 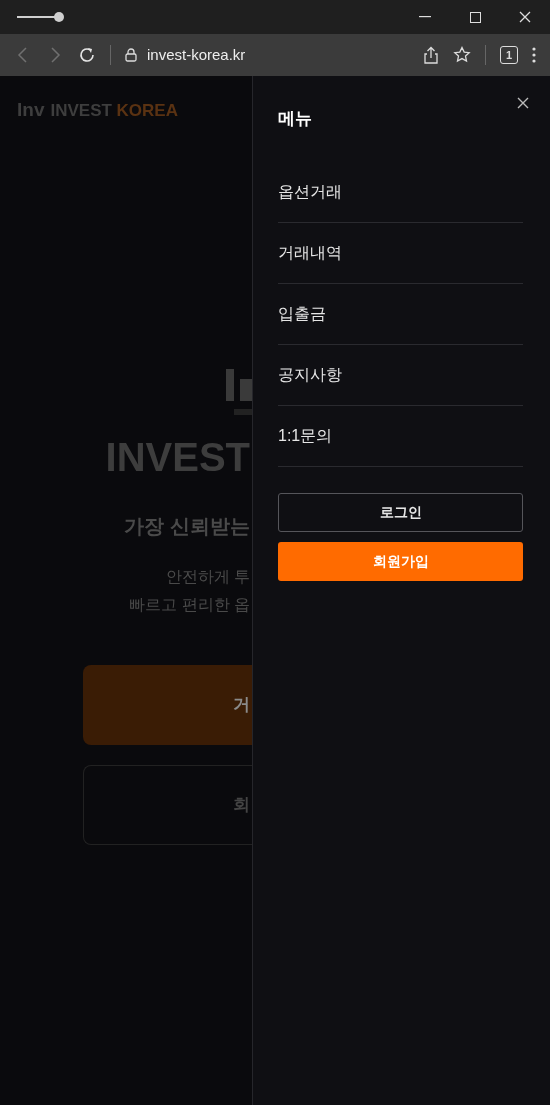 What do you see at coordinates (509, 55) in the screenshot?
I see `tab-count: 1` at bounding box center [509, 55].